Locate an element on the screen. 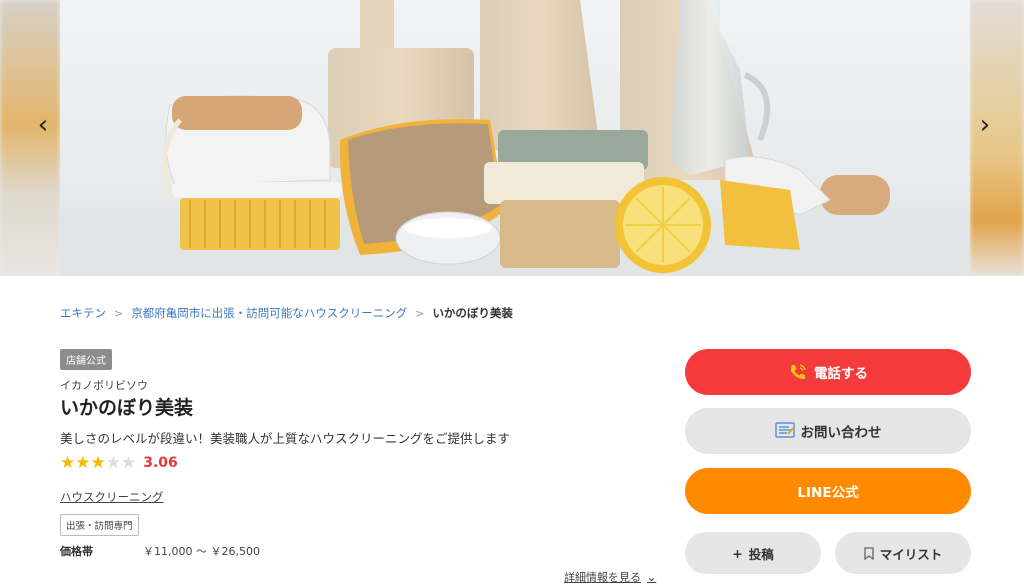 The height and width of the screenshot is (585, 1024). line-official-button-label: LINE公式 is located at coordinates (828, 493).